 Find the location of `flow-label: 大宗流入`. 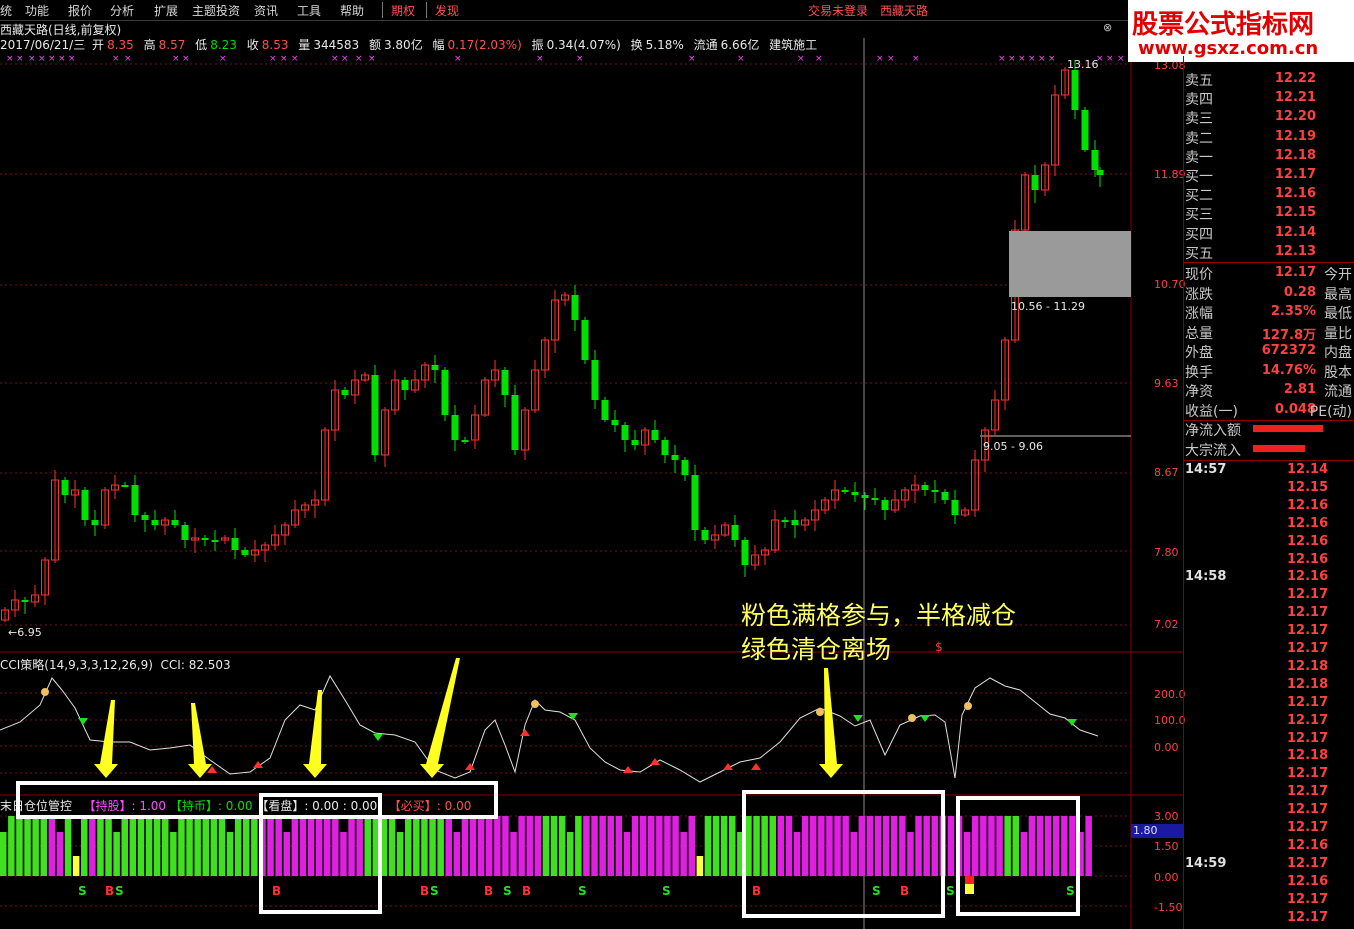

flow-label: 大宗流入 is located at coordinates (1213, 450).